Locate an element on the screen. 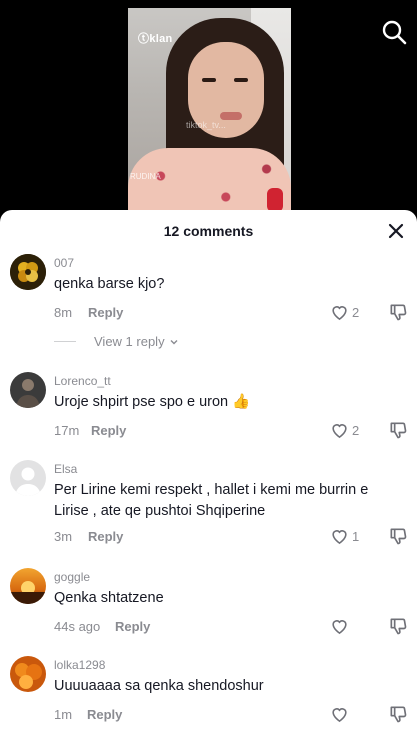 The height and width of the screenshot is (750, 417). video-name-tag: RUDINA is located at coordinates (145, 176).